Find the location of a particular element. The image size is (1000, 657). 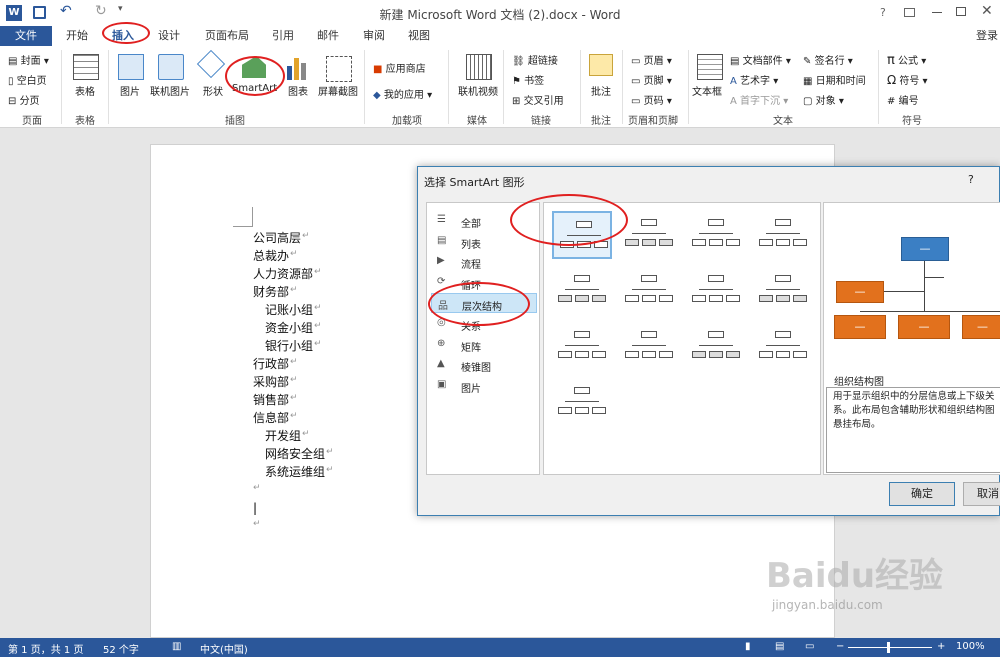

document-line: 公司高层 is located at coordinates (277, 237).